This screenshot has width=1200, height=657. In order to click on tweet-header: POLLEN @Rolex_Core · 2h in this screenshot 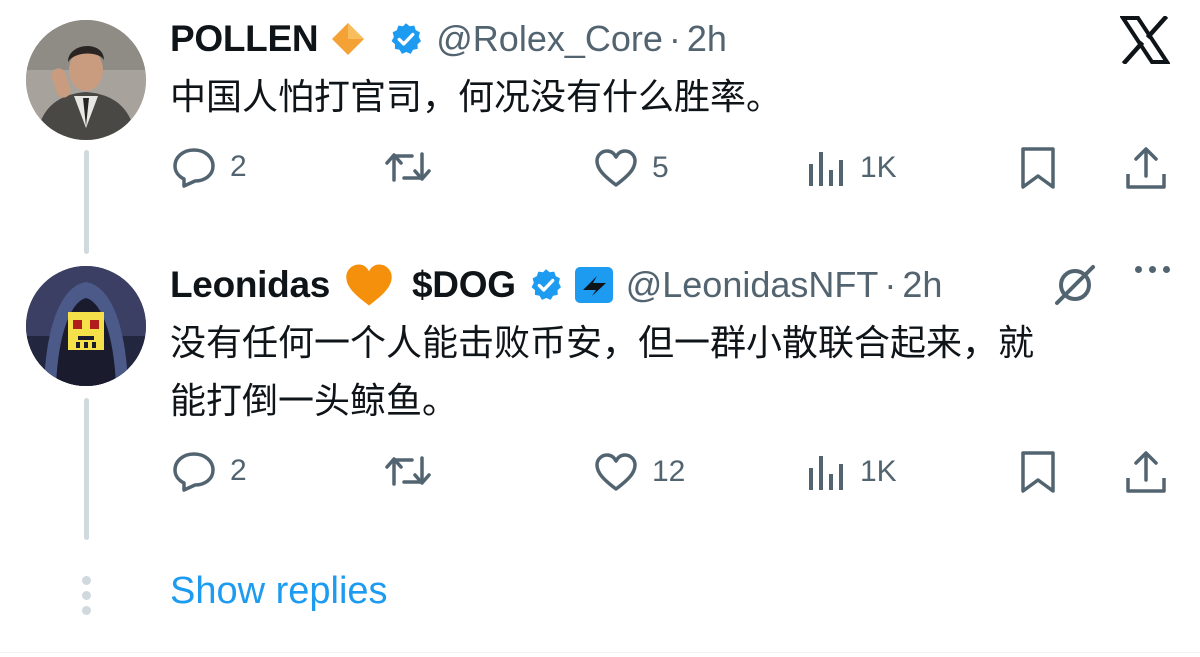, I will do `click(448, 39)`.